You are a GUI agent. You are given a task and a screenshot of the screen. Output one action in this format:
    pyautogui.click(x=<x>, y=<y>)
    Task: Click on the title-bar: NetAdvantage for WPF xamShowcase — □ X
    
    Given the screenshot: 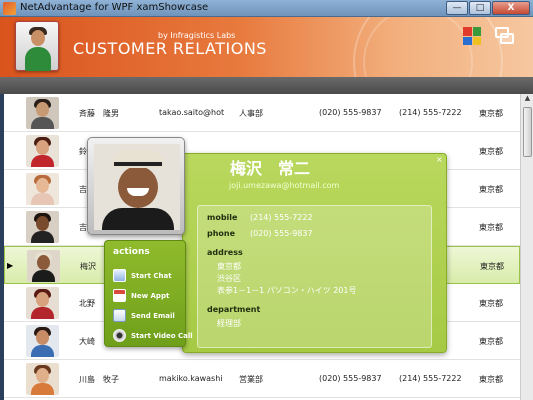 What is the action you would take?
    pyautogui.click(x=266, y=8)
    